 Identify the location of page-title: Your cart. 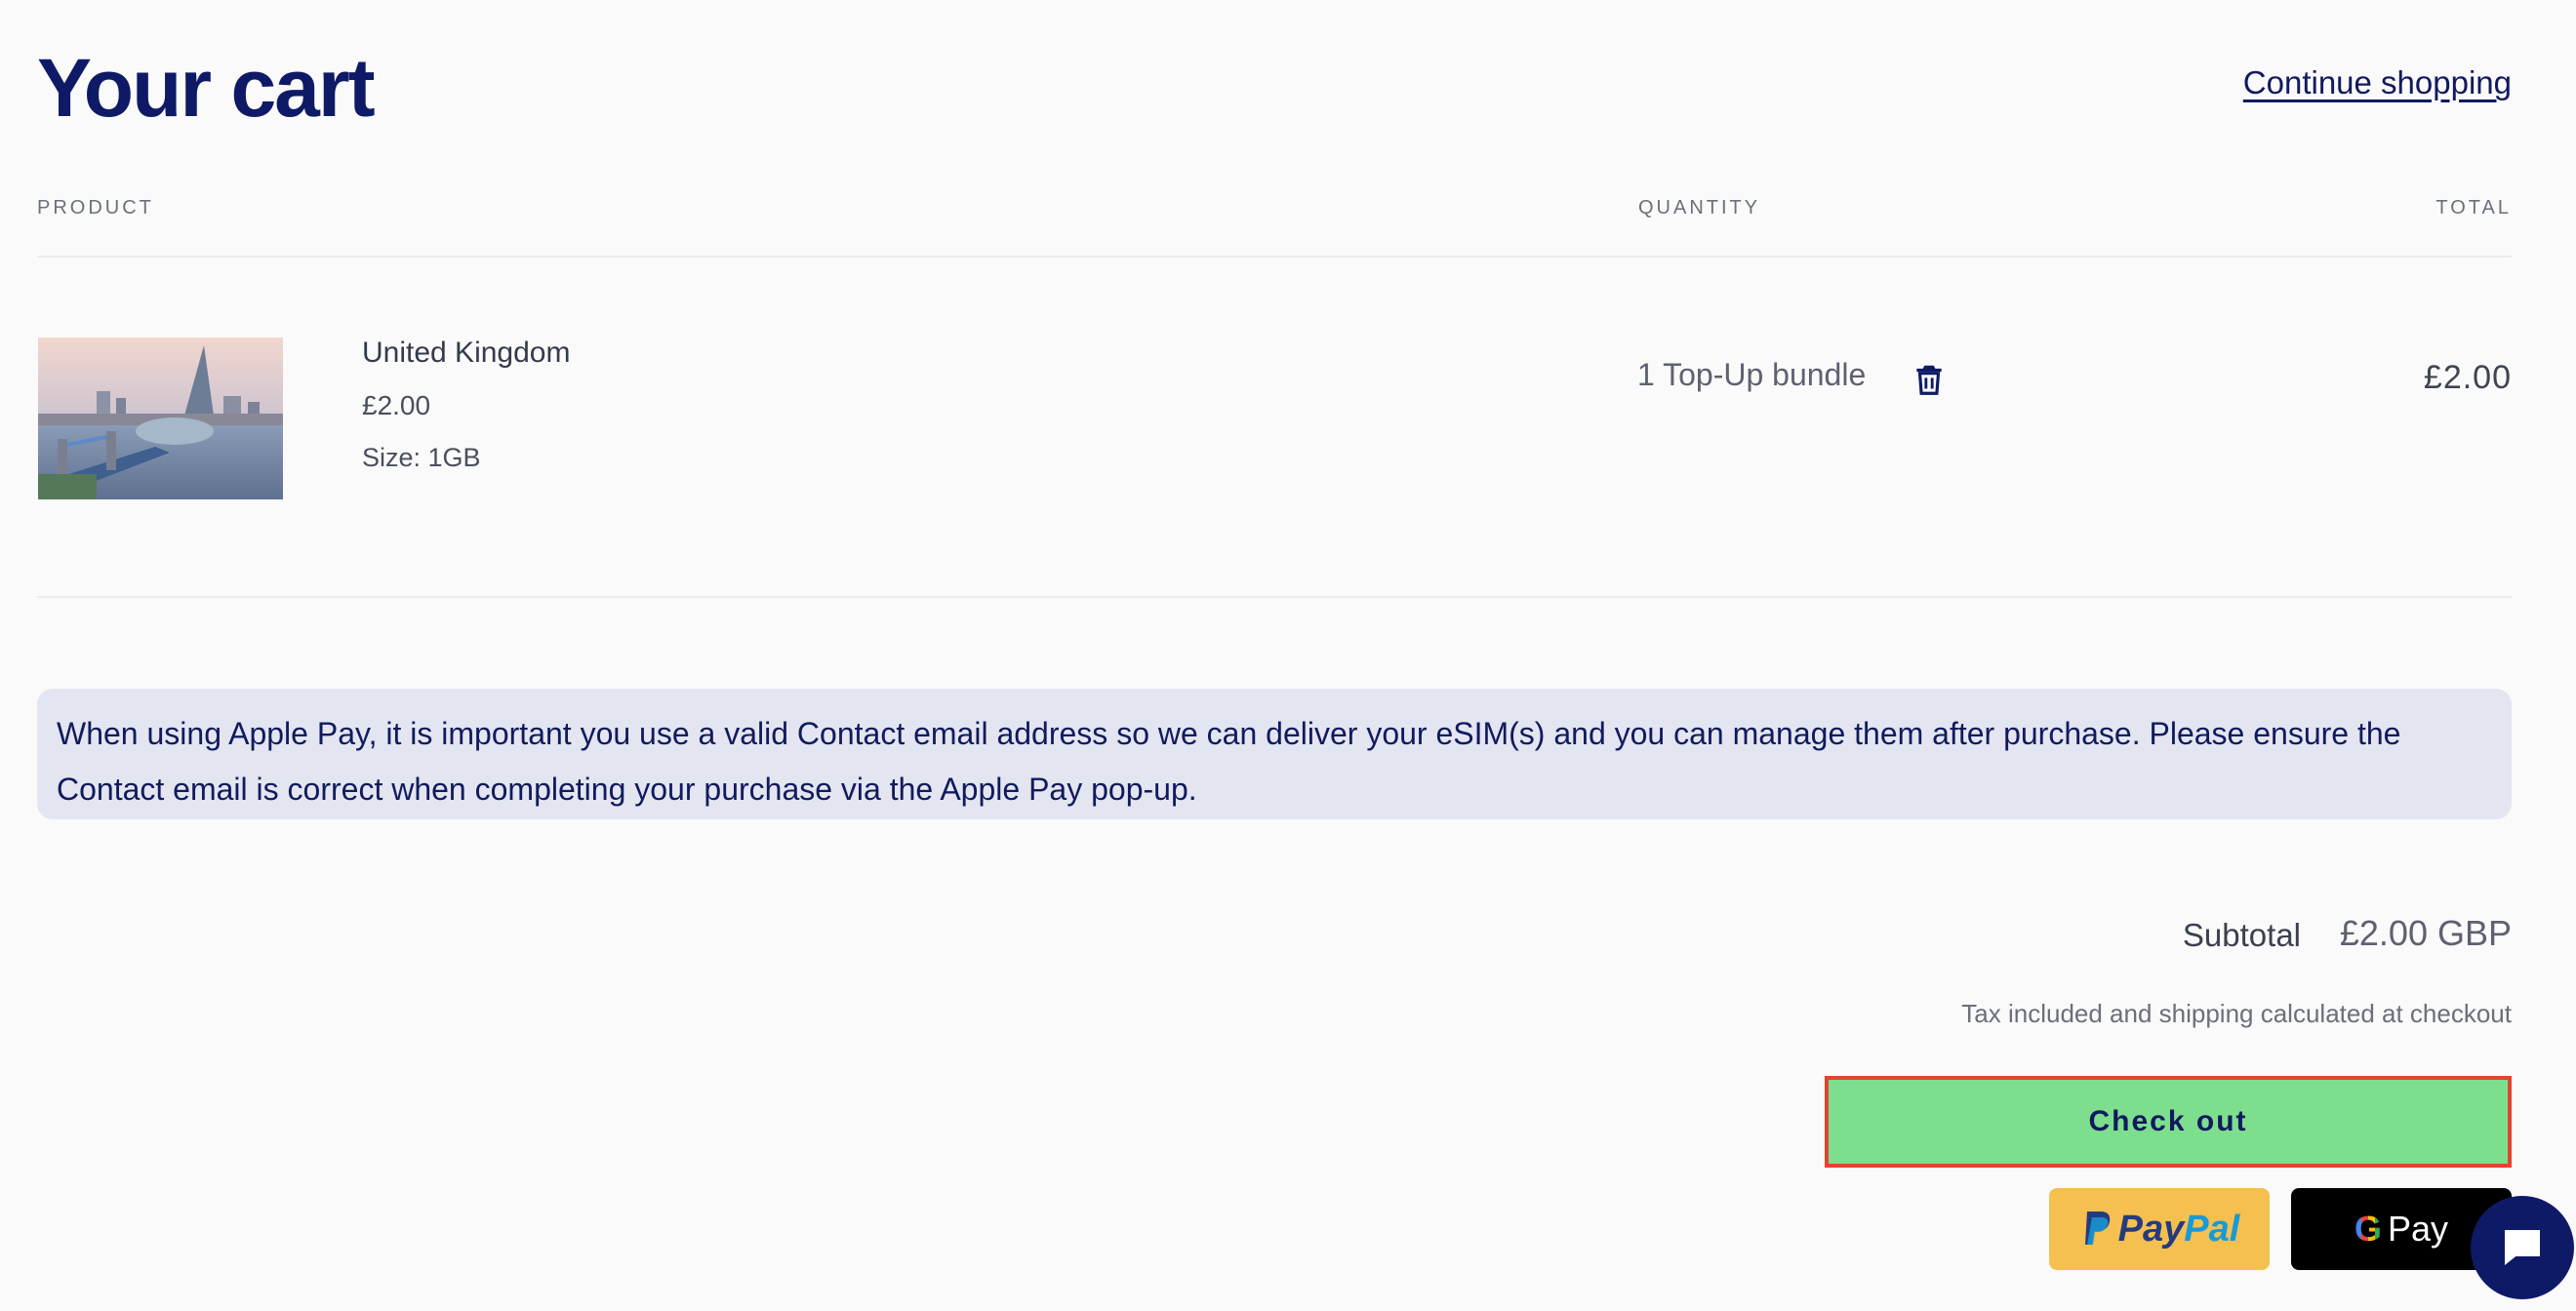
(206, 88).